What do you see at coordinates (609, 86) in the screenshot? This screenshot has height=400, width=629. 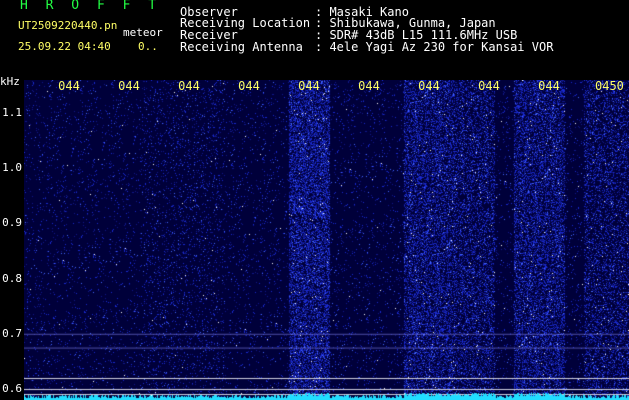 I see `x-tick-label: 0450` at bounding box center [609, 86].